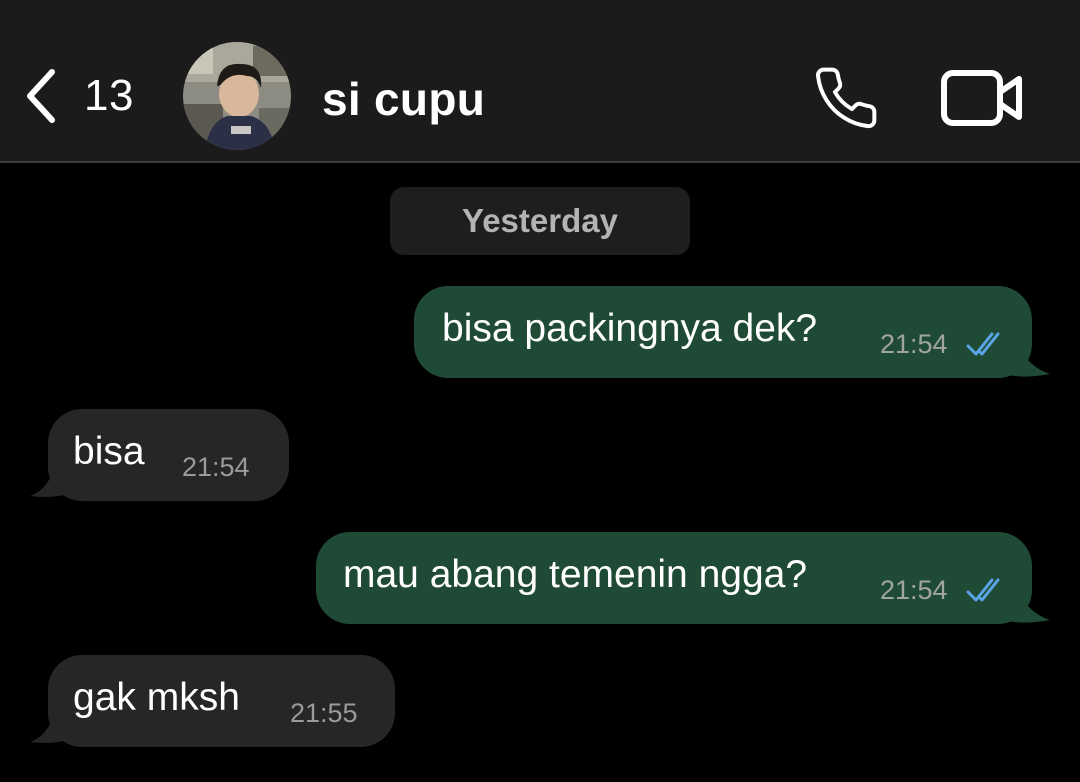  I want to click on voice-call-button, so click(846, 98).